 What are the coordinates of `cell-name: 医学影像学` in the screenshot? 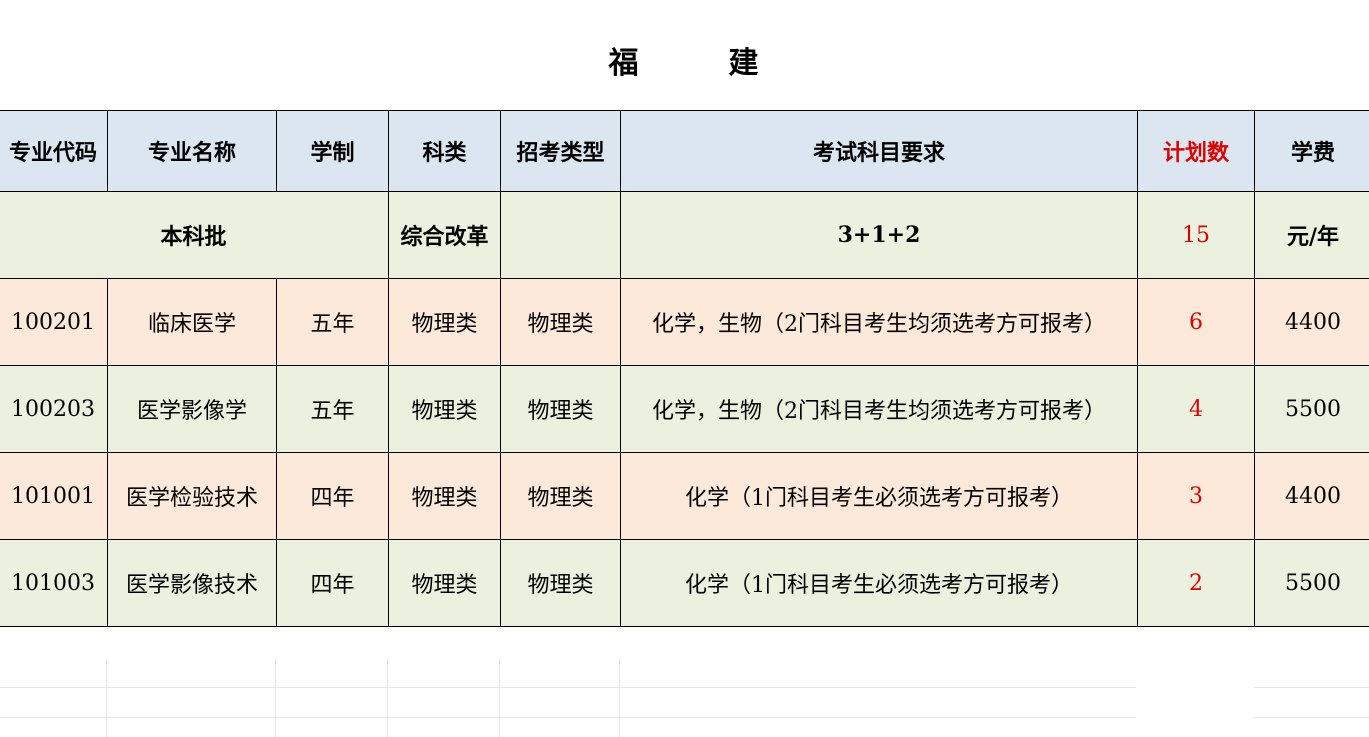 It's located at (192, 409).